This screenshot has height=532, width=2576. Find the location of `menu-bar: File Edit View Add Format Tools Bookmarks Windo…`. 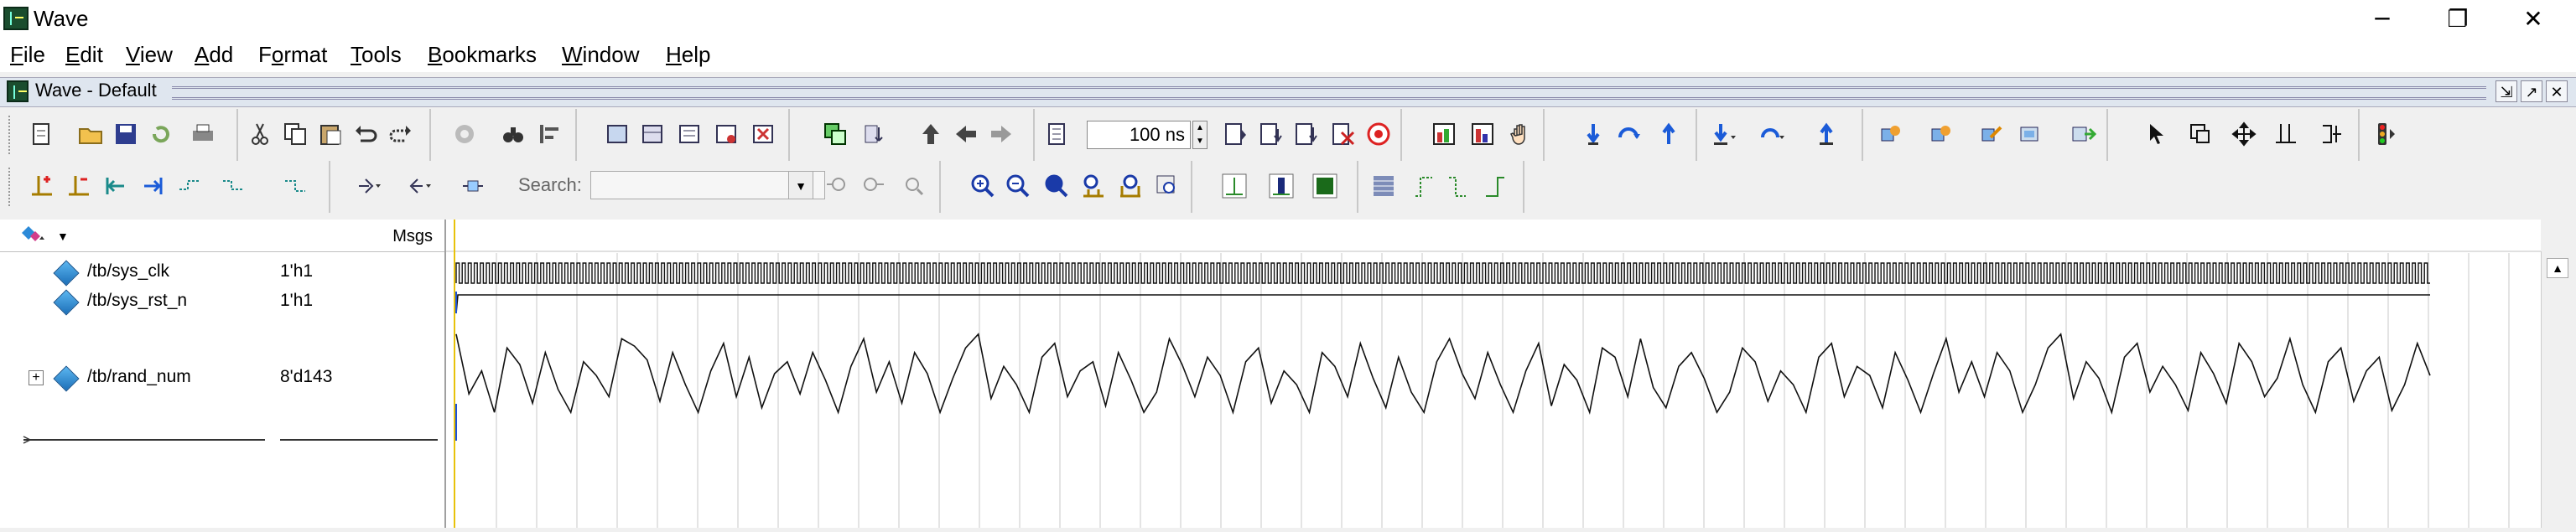

menu-bar: File Edit View Add Format Tools Bookmarks Windo… is located at coordinates (1288, 55).